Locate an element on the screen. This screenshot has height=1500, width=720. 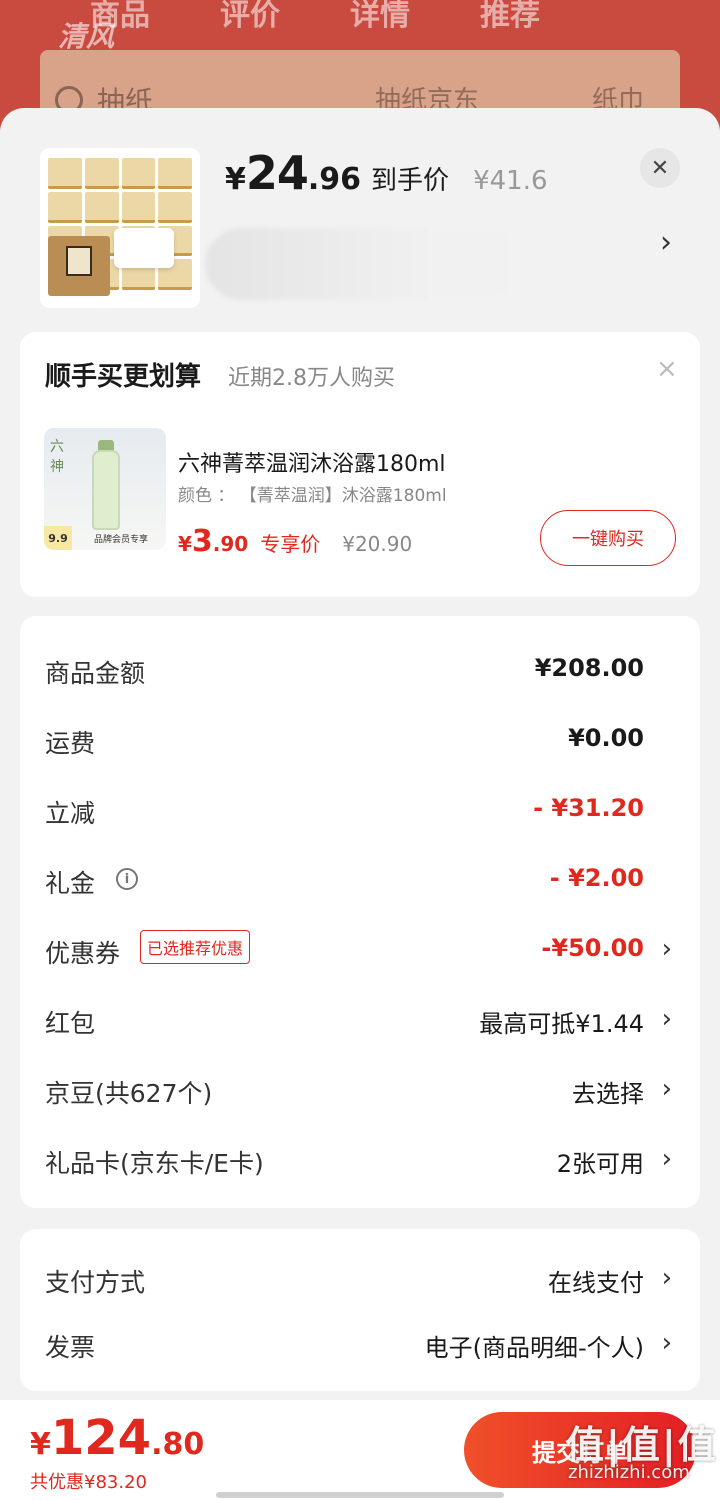
original-price: ¥20.90 is located at coordinates (377, 544).